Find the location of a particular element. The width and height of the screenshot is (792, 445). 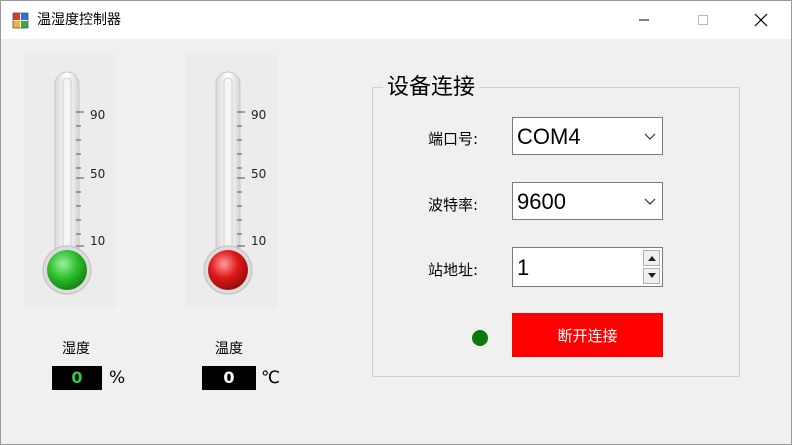

close-icon is located at coordinates (761, 20).